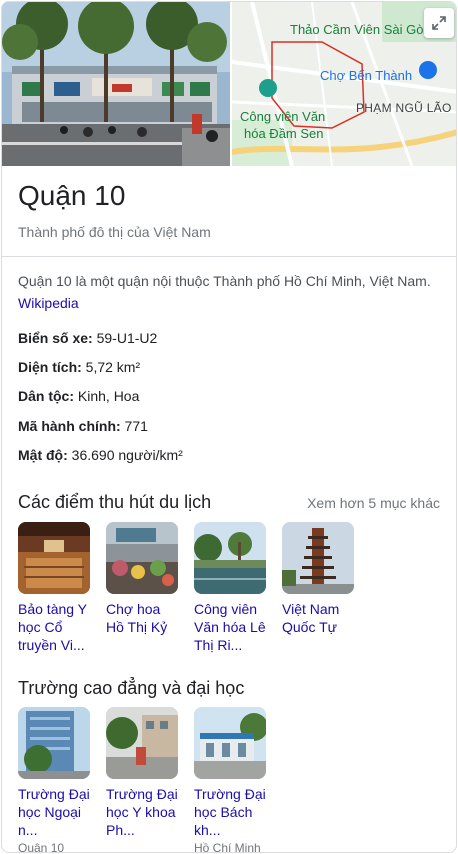  Describe the element at coordinates (229, 256) in the screenshot. I see `divider` at that location.